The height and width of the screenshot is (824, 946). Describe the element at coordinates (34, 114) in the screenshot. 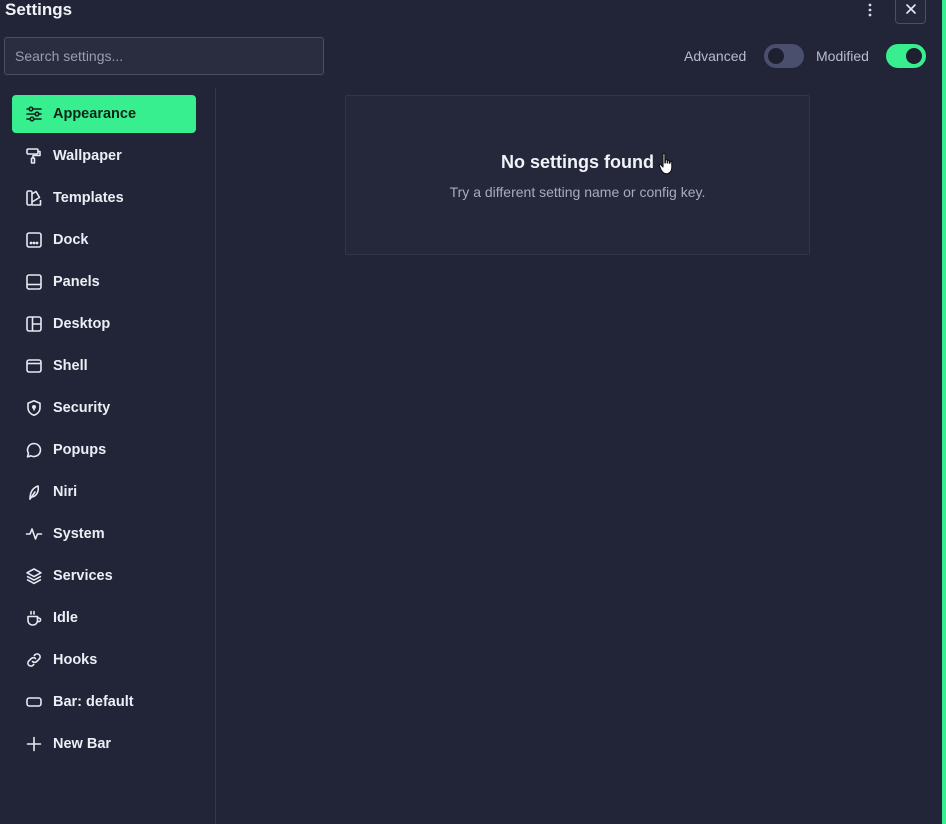

I see `sliders-icon` at that location.